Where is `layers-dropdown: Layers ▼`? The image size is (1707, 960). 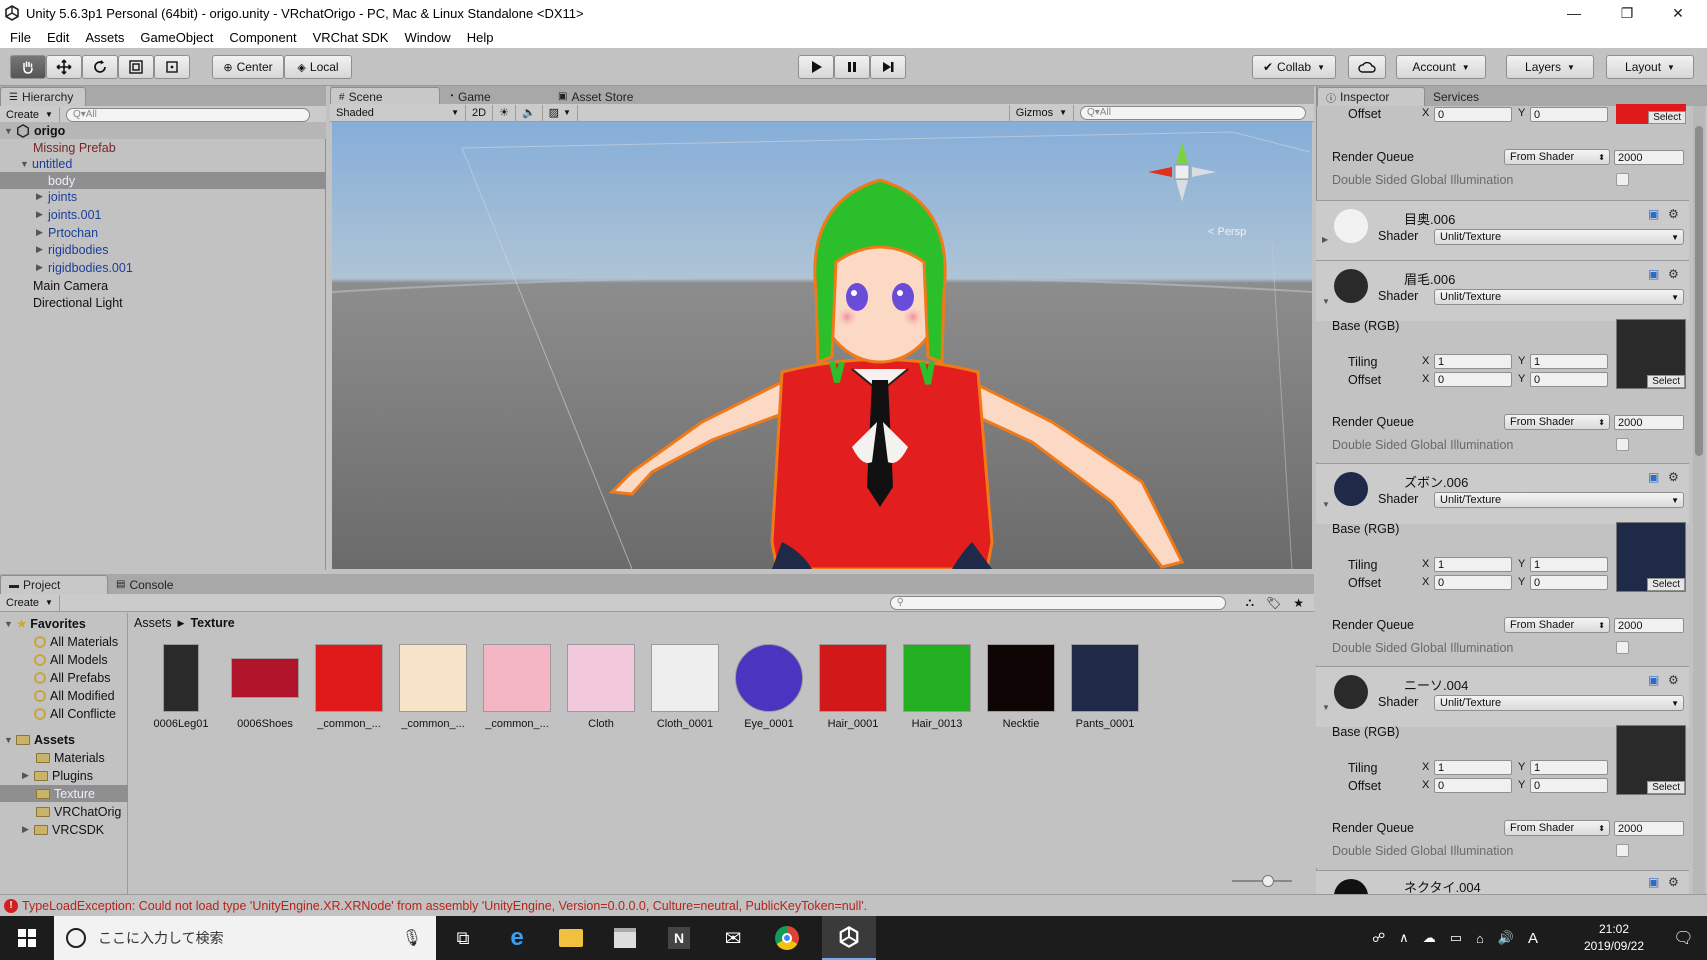
layers-dropdown: Layers ▼ is located at coordinates (1550, 67).